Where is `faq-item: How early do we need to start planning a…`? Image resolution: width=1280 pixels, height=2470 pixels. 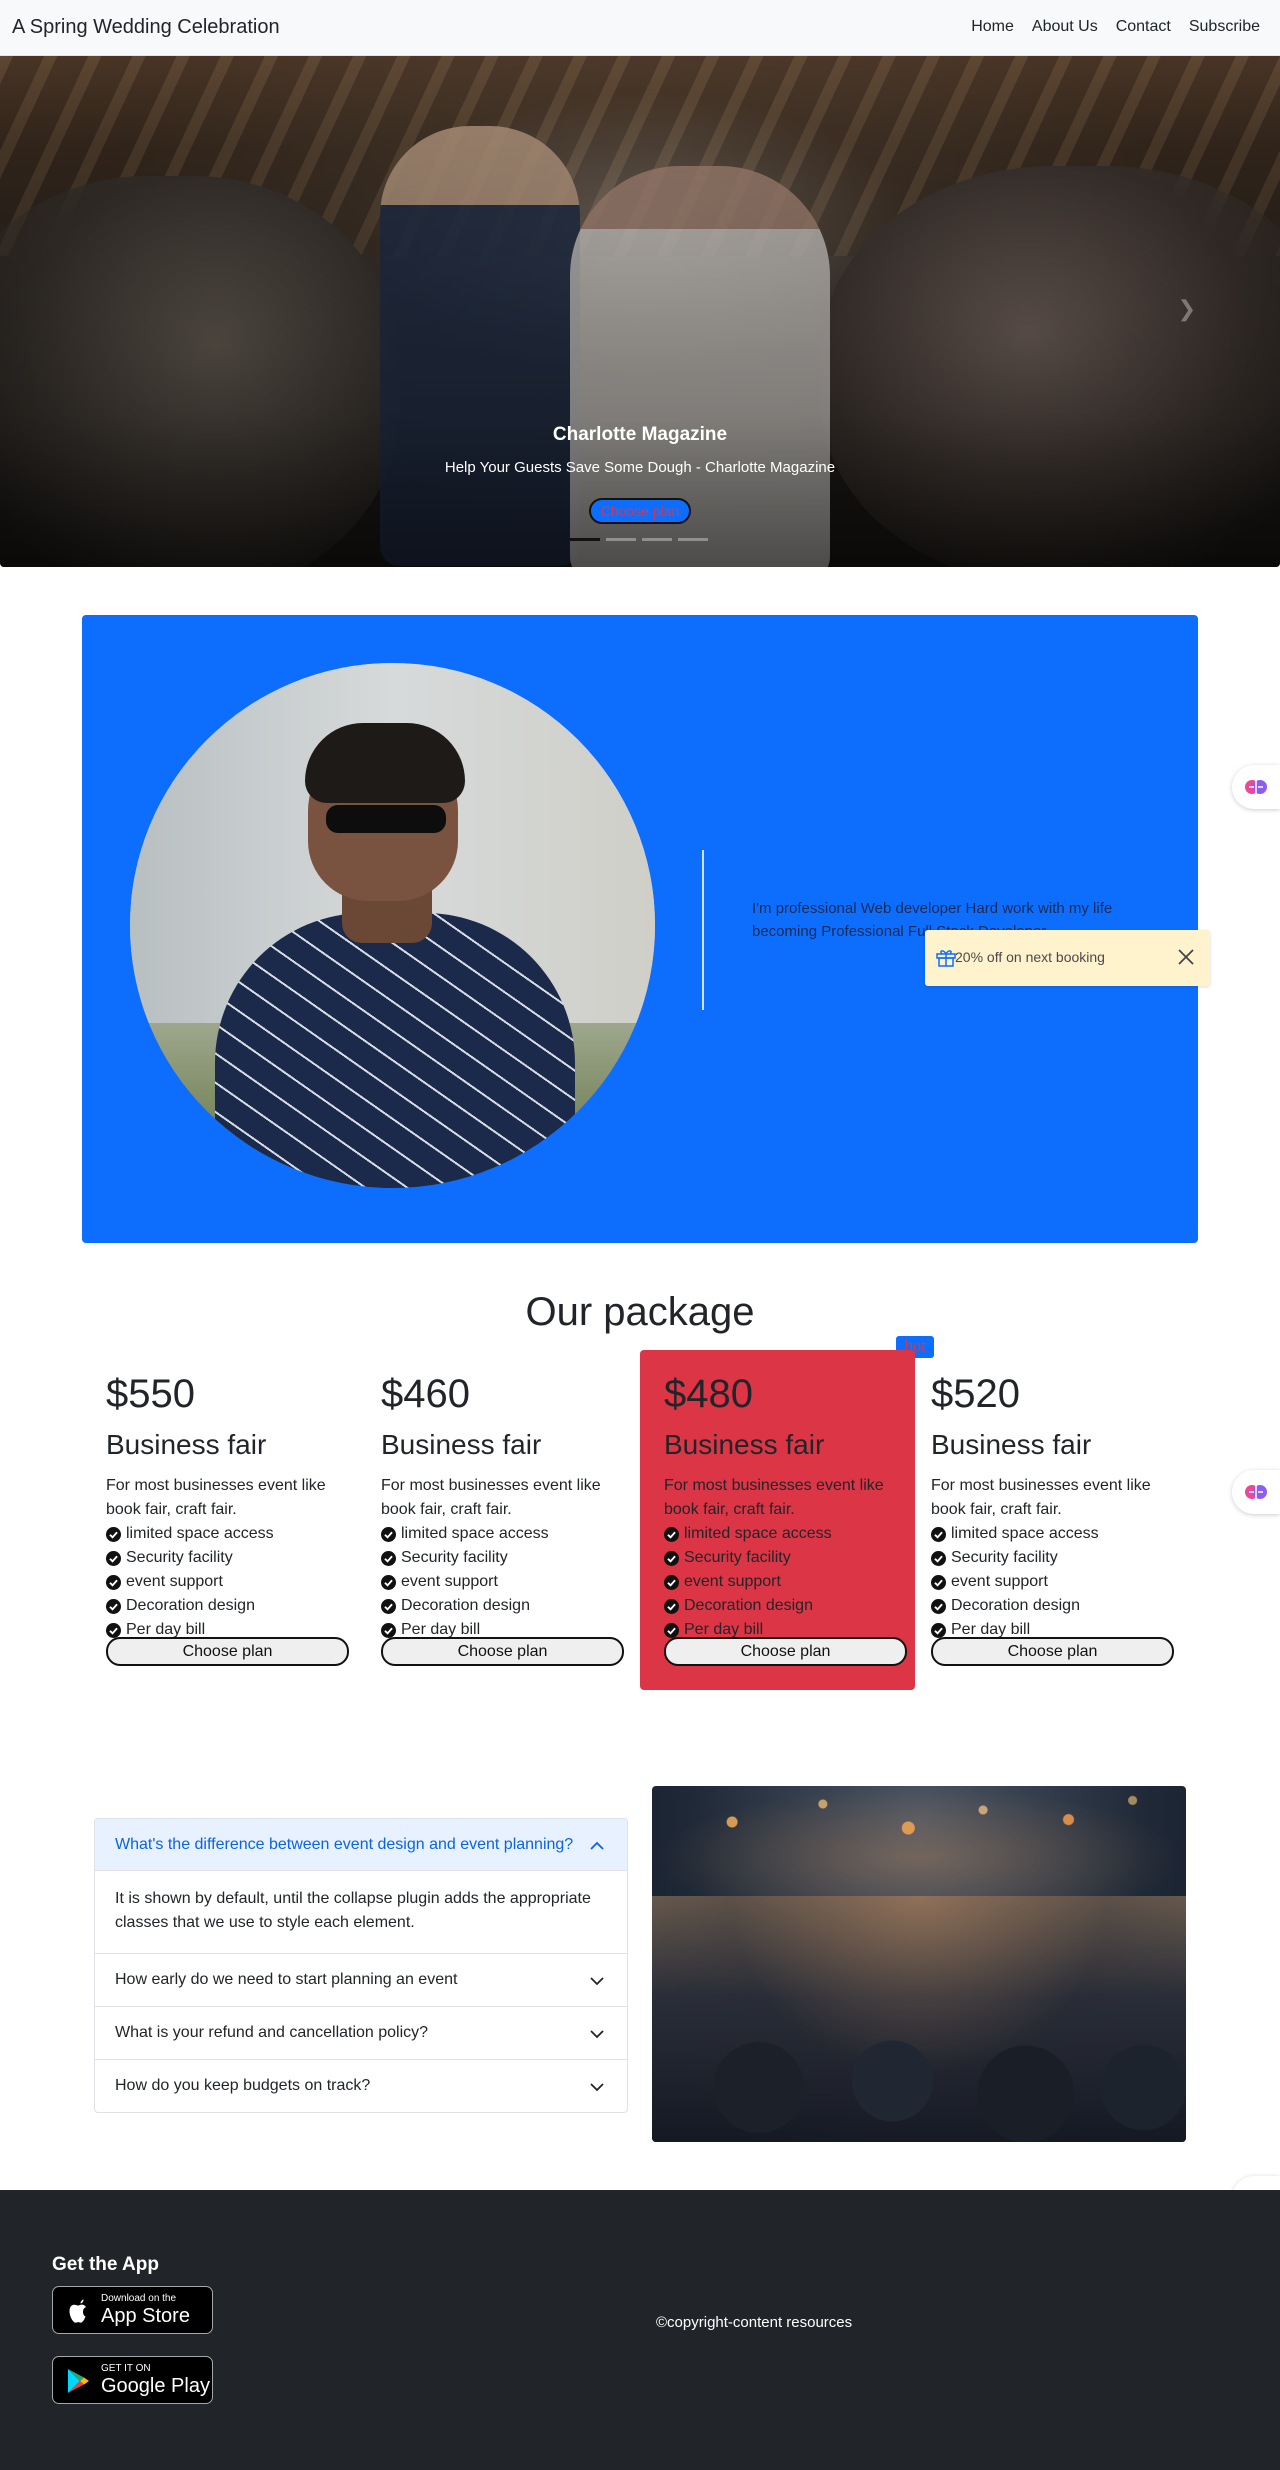 faq-item: How early do we need to start planning a… is located at coordinates (361, 1979).